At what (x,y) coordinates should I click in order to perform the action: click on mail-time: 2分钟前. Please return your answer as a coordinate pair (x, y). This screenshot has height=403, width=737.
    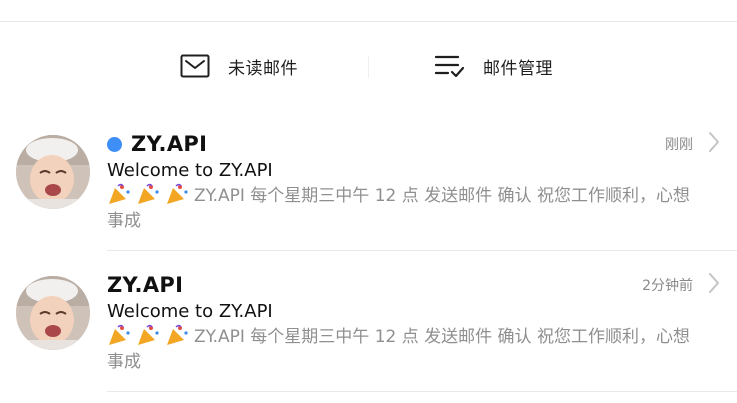
    Looking at the image, I should click on (667, 286).